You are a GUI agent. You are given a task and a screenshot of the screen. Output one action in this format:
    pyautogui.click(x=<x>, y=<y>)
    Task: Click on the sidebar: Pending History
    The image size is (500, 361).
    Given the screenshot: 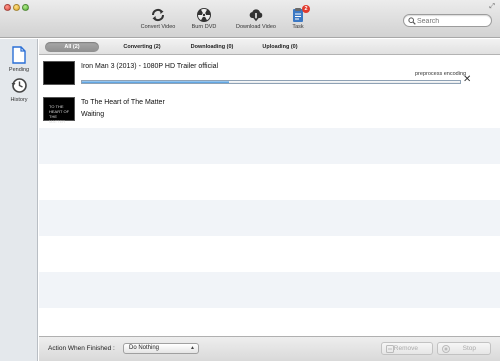 What is the action you would take?
    pyautogui.click(x=19, y=200)
    